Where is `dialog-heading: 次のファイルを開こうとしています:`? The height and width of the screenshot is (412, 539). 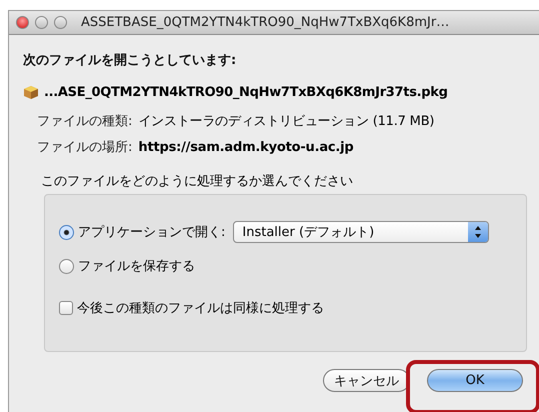
dialog-heading: 次のファイルを開こうとしています: is located at coordinates (130, 60).